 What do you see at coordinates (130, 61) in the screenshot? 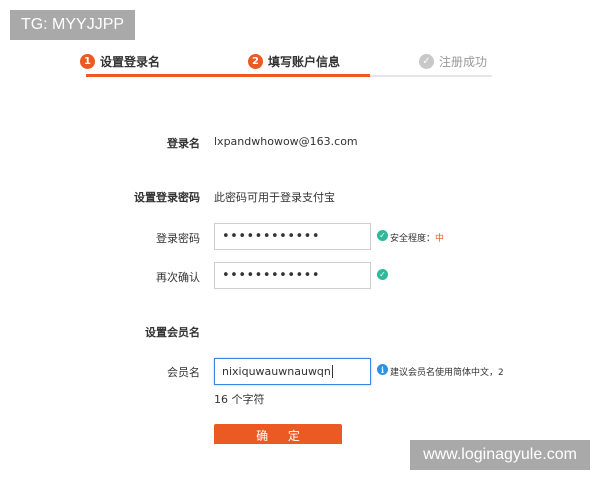
I see `step-1-label: 设置登录名` at bounding box center [130, 61].